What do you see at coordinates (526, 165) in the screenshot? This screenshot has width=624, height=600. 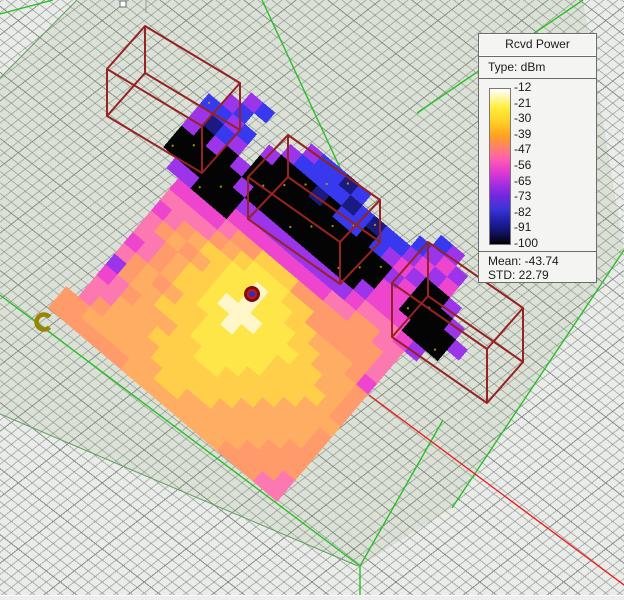 I see `colorbar-tick-labels: -12 -21 -30 -39 -47 -56 -65 -73 -82 -91 -100` at bounding box center [526, 165].